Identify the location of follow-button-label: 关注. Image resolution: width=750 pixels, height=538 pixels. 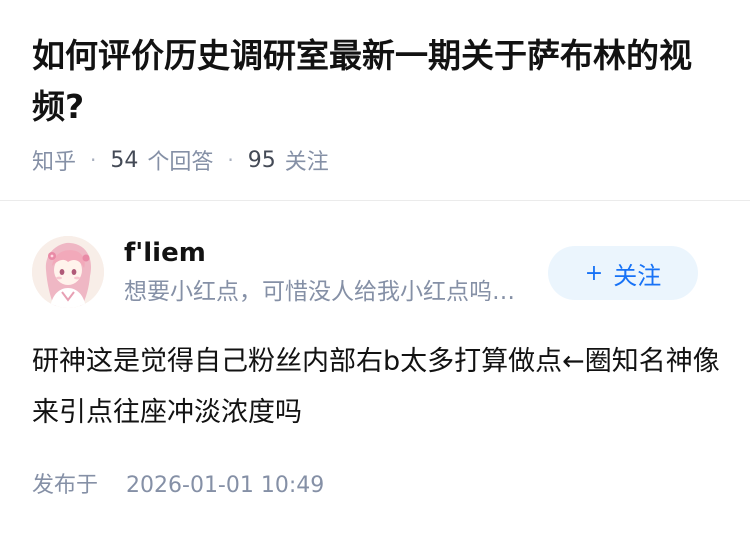
(637, 275).